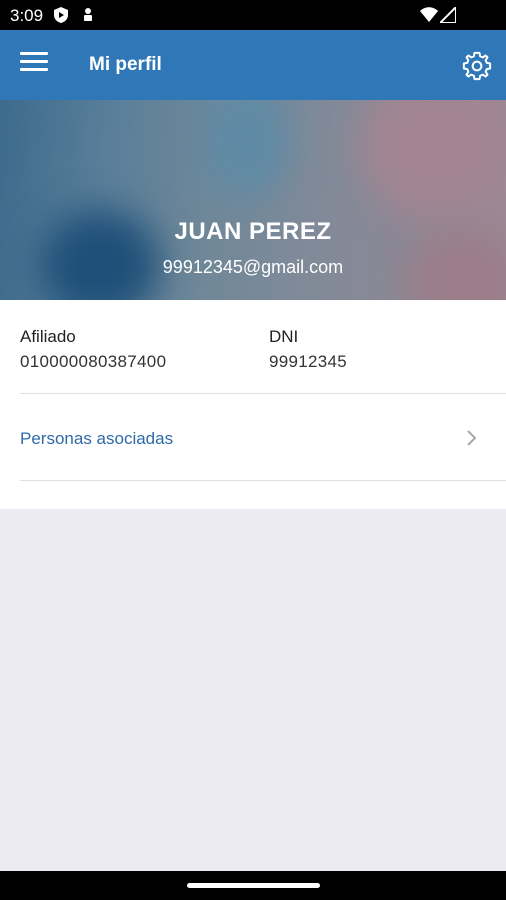  Describe the element at coordinates (308, 361) in the screenshot. I see `dni-value: 99912345` at that location.